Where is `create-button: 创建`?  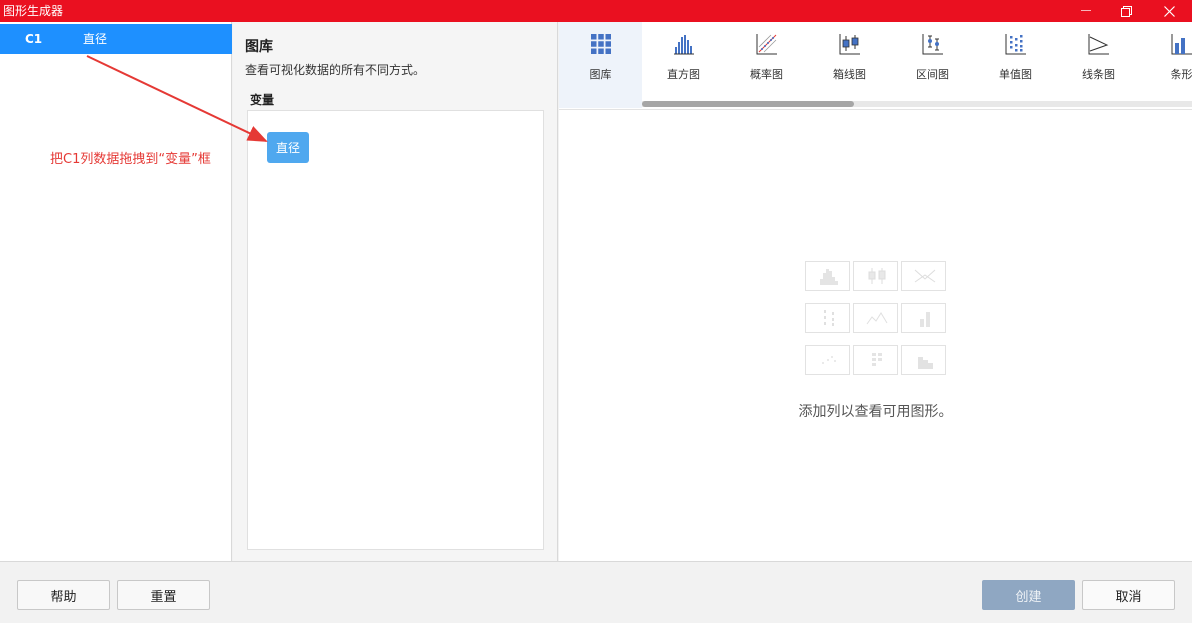
create-button: 创建 is located at coordinates (1028, 595).